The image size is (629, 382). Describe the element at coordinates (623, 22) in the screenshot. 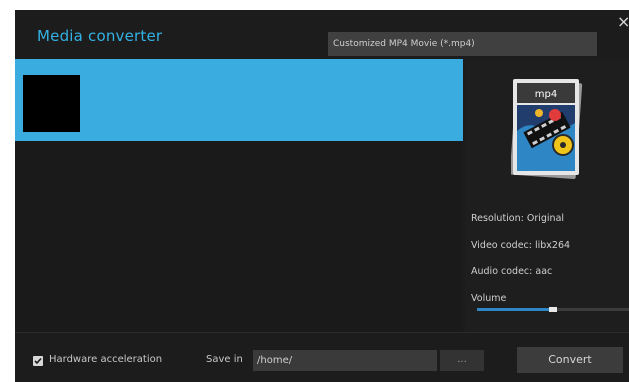

I see `close-icon: ×` at that location.